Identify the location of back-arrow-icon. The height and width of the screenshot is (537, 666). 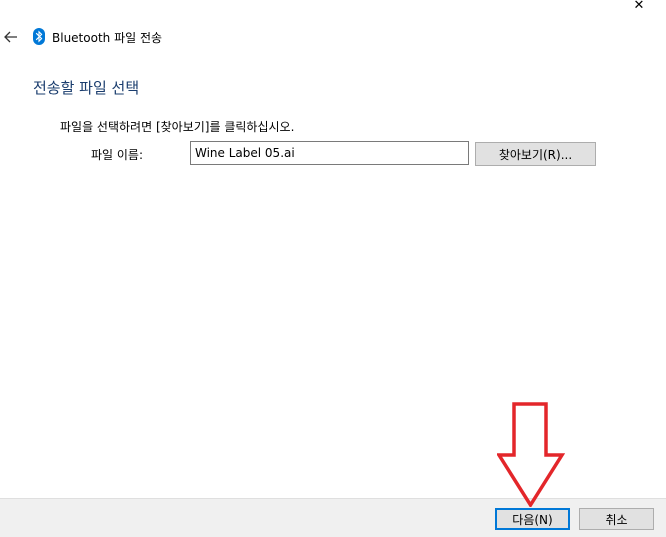
(10, 37).